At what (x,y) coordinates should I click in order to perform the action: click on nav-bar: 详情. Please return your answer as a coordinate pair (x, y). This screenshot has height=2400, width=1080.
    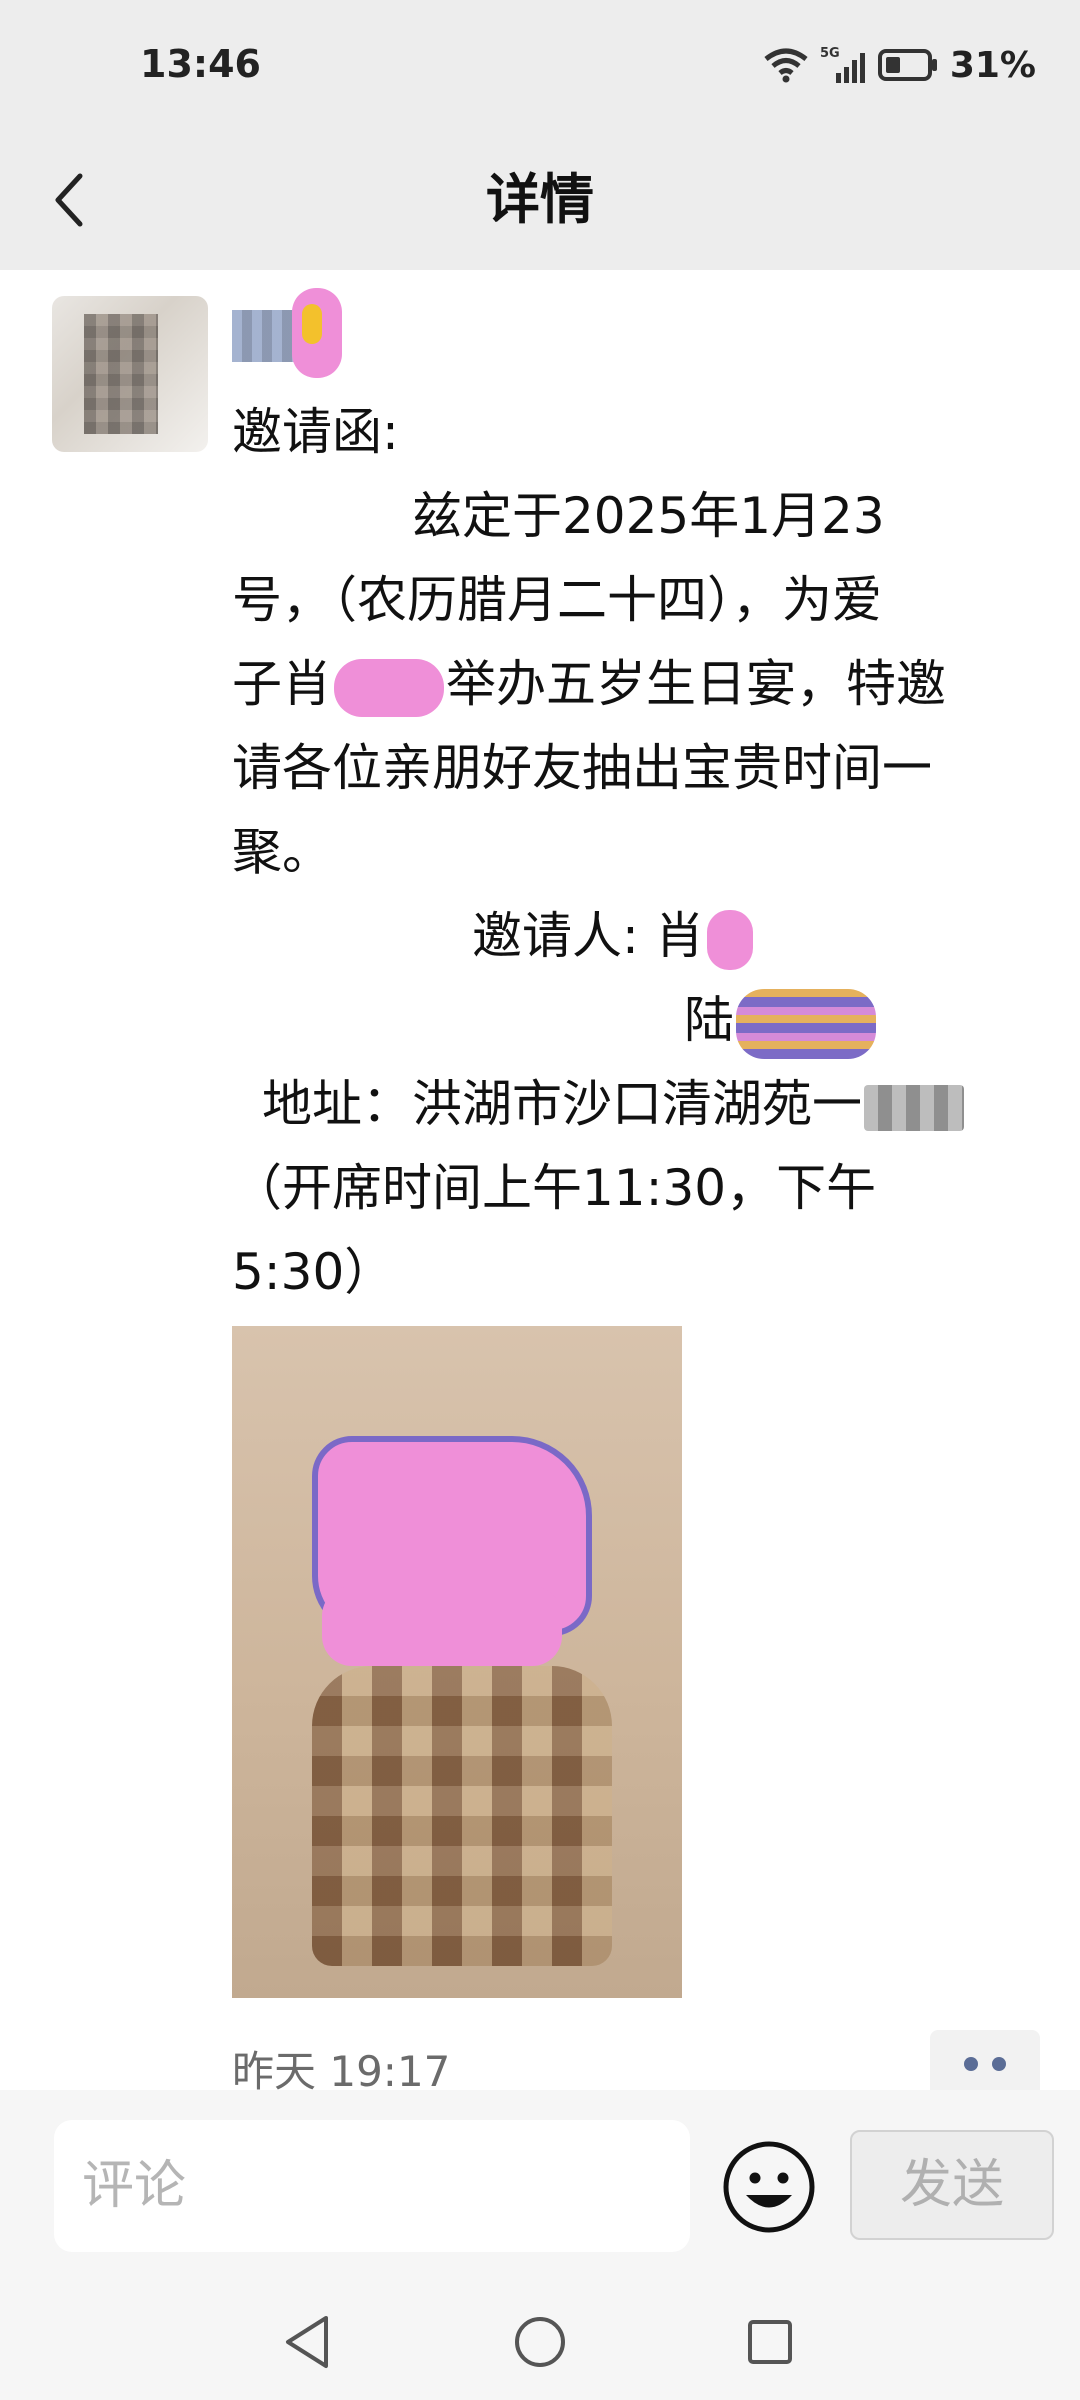
    Looking at the image, I should click on (540, 200).